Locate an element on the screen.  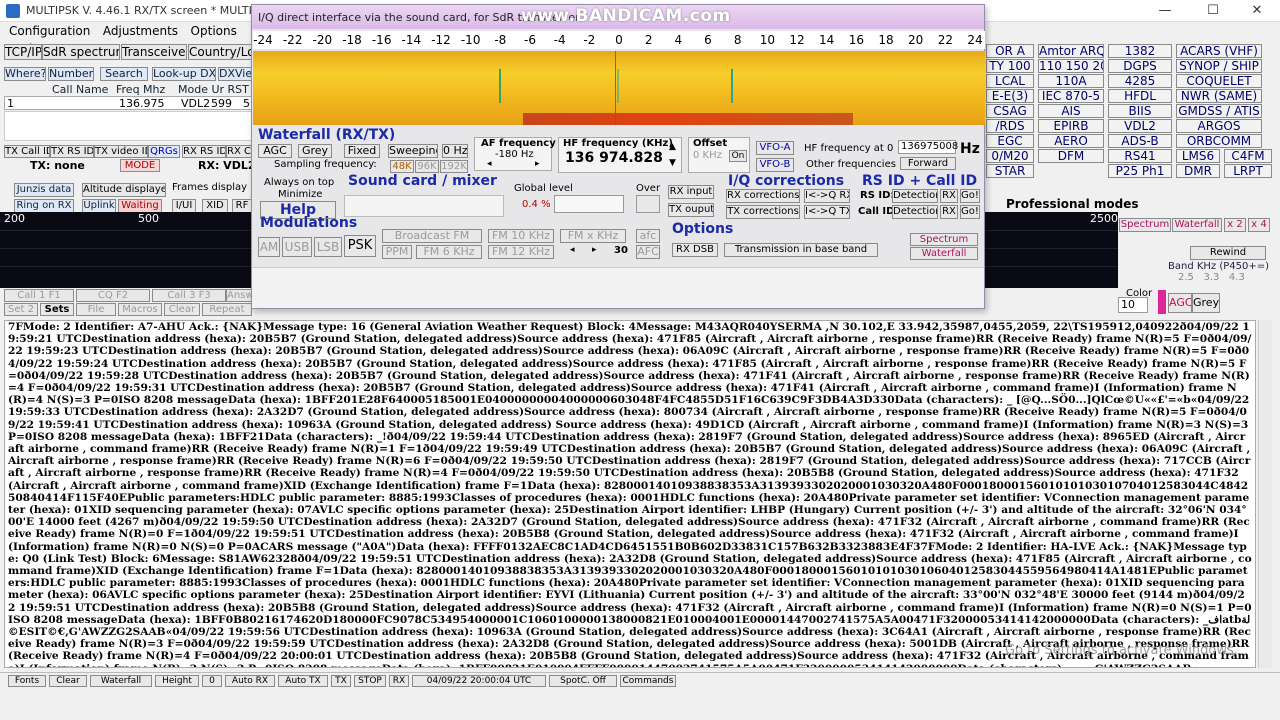
mode-button: MODE is located at coordinates (140, 165).